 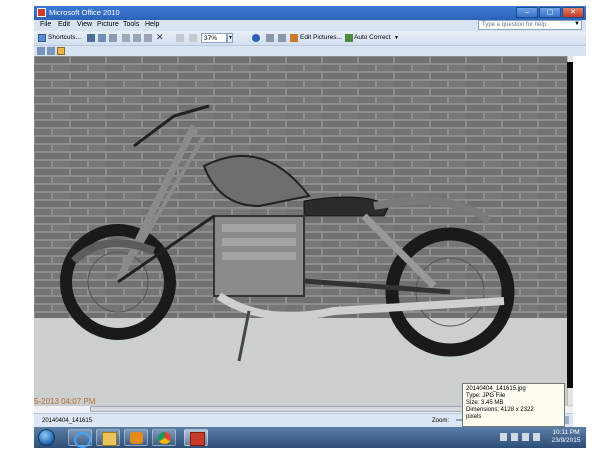 I want to click on delete-icon: ✕, so click(x=160, y=37).